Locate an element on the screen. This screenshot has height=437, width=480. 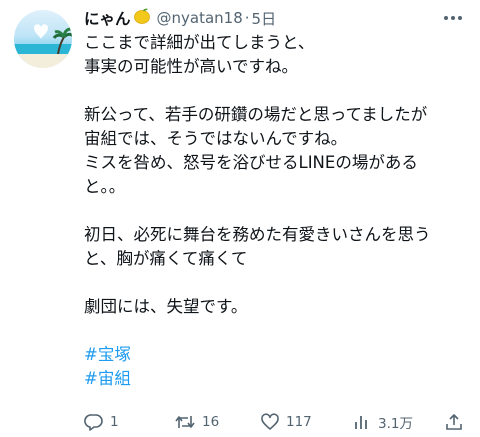
reply-button: 1 is located at coordinates (101, 422).